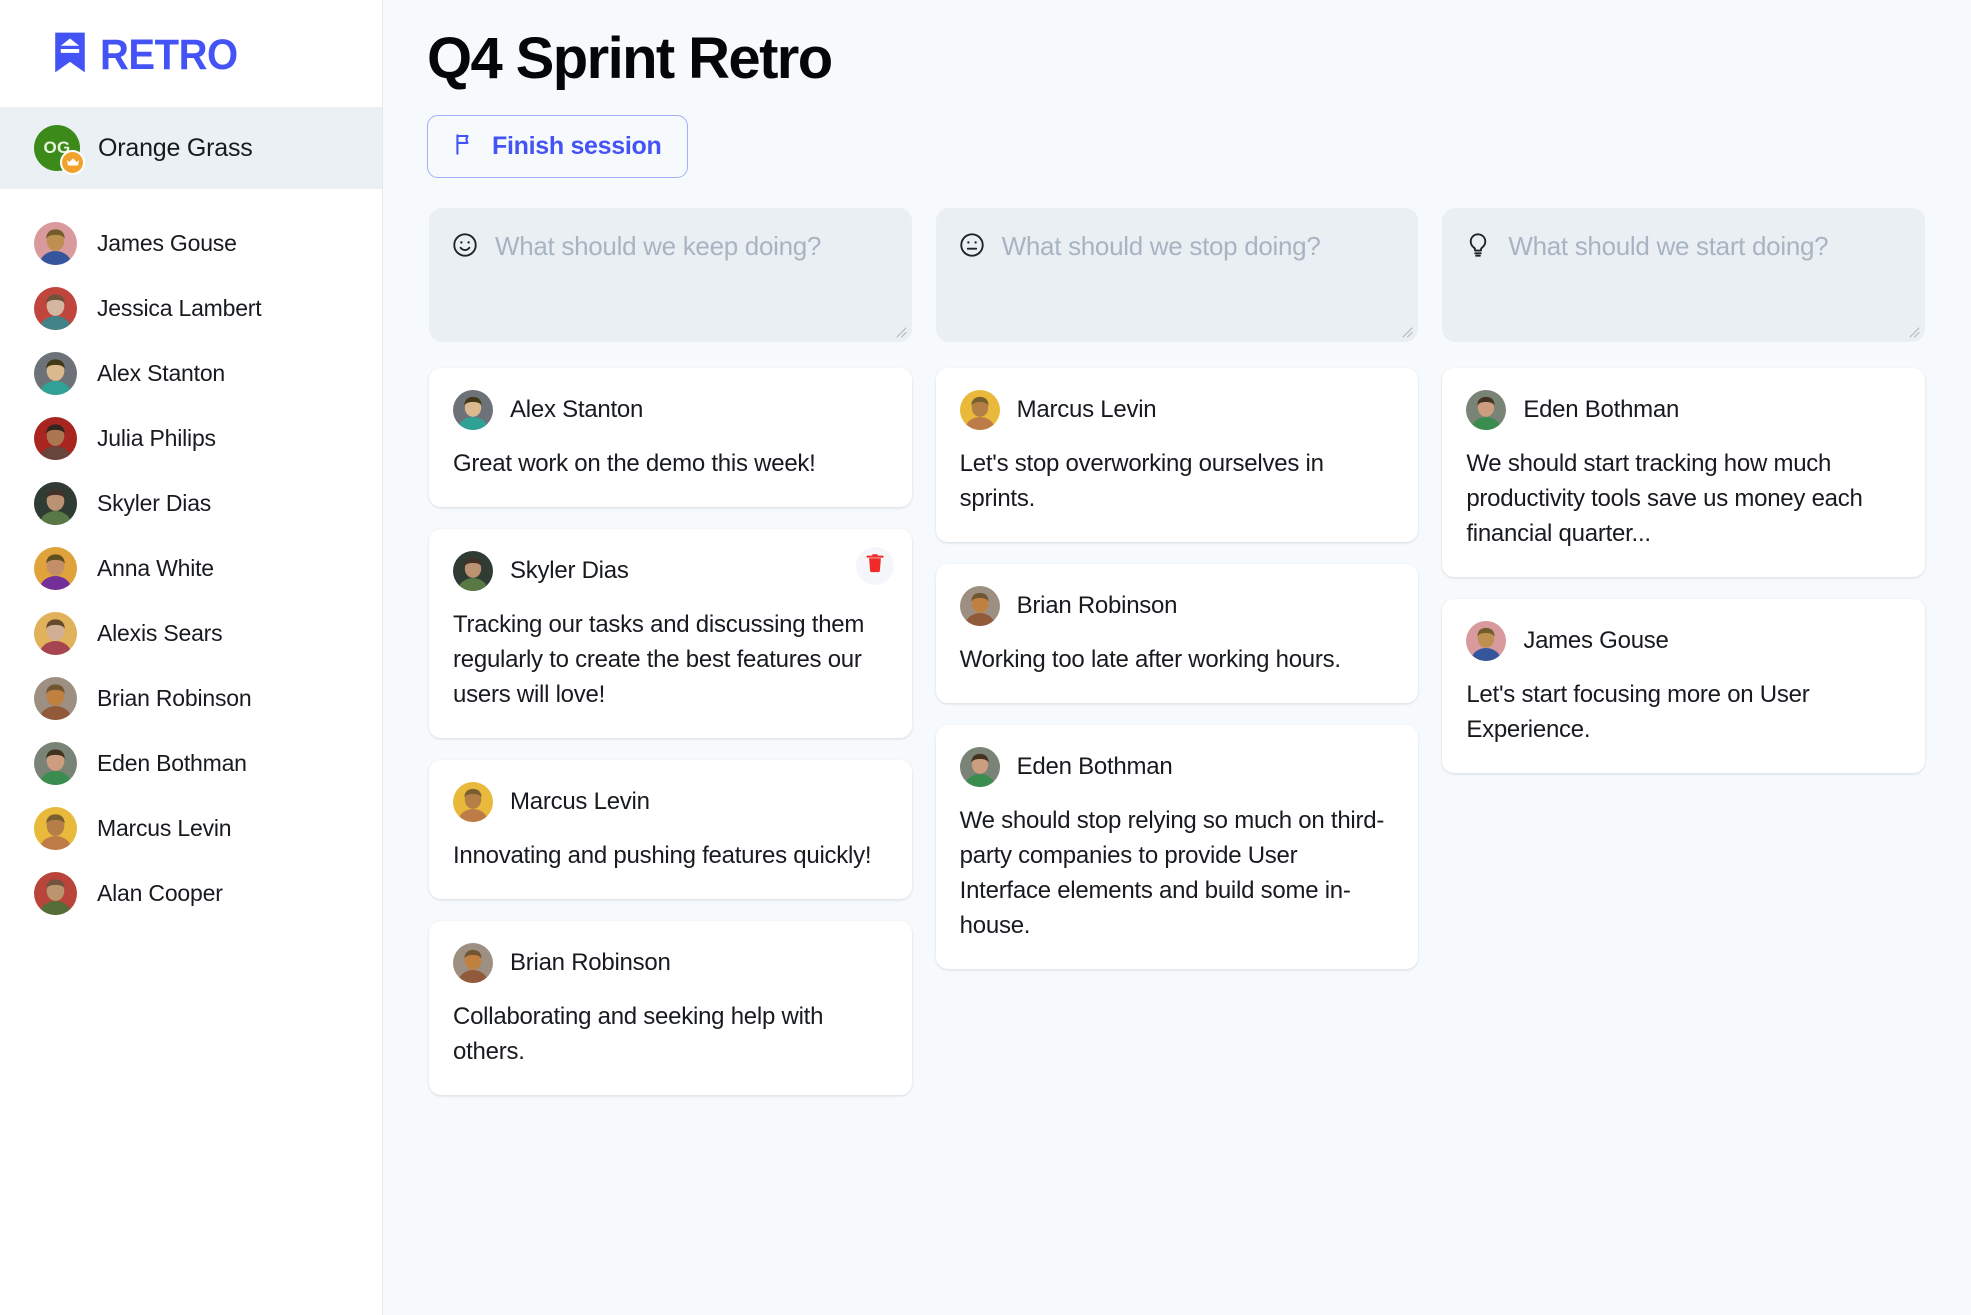 The height and width of the screenshot is (1315, 1971). I want to click on finish-session-button: Finish session, so click(558, 146).